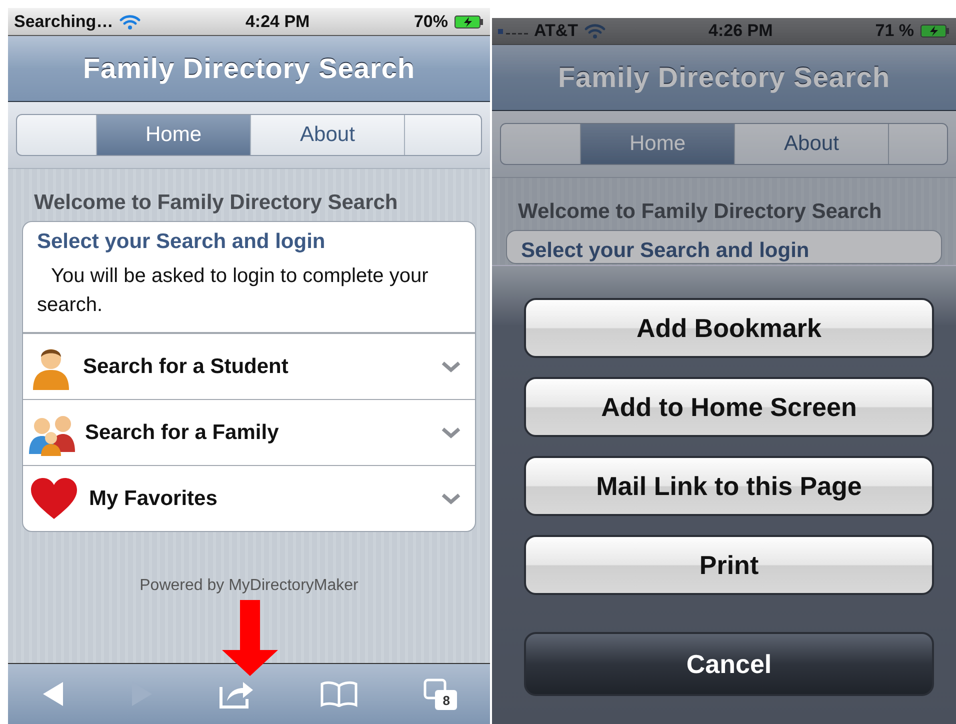 This screenshot has height=724, width=956. Describe the element at coordinates (339, 694) in the screenshot. I see `bookmarks-button` at that location.